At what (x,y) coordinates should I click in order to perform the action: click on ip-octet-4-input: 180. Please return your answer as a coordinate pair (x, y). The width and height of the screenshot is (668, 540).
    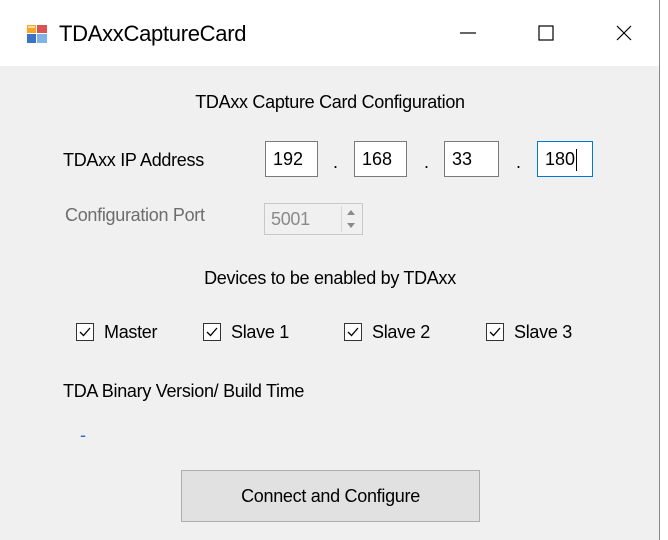
    Looking at the image, I should click on (565, 159).